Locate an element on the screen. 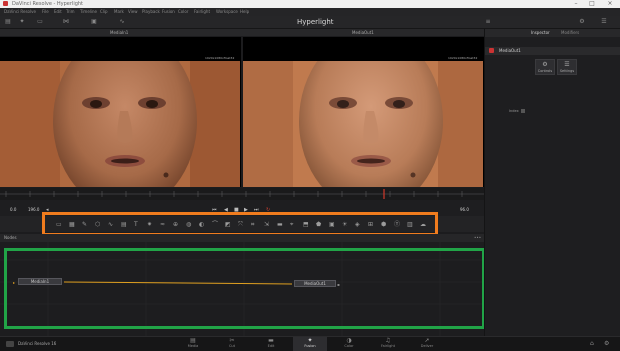  page-tab-edit: ▬ Edit is located at coordinates (271, 344).